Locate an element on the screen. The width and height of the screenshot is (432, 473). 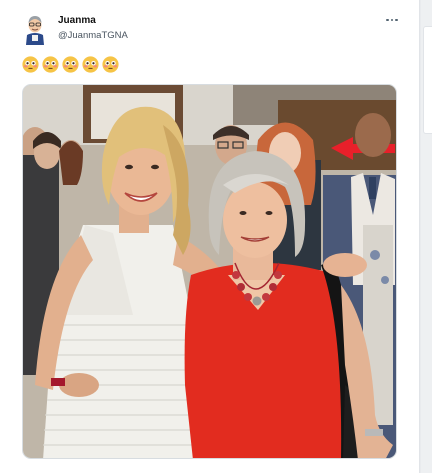
side-panel-tab is located at coordinates (427, 80).